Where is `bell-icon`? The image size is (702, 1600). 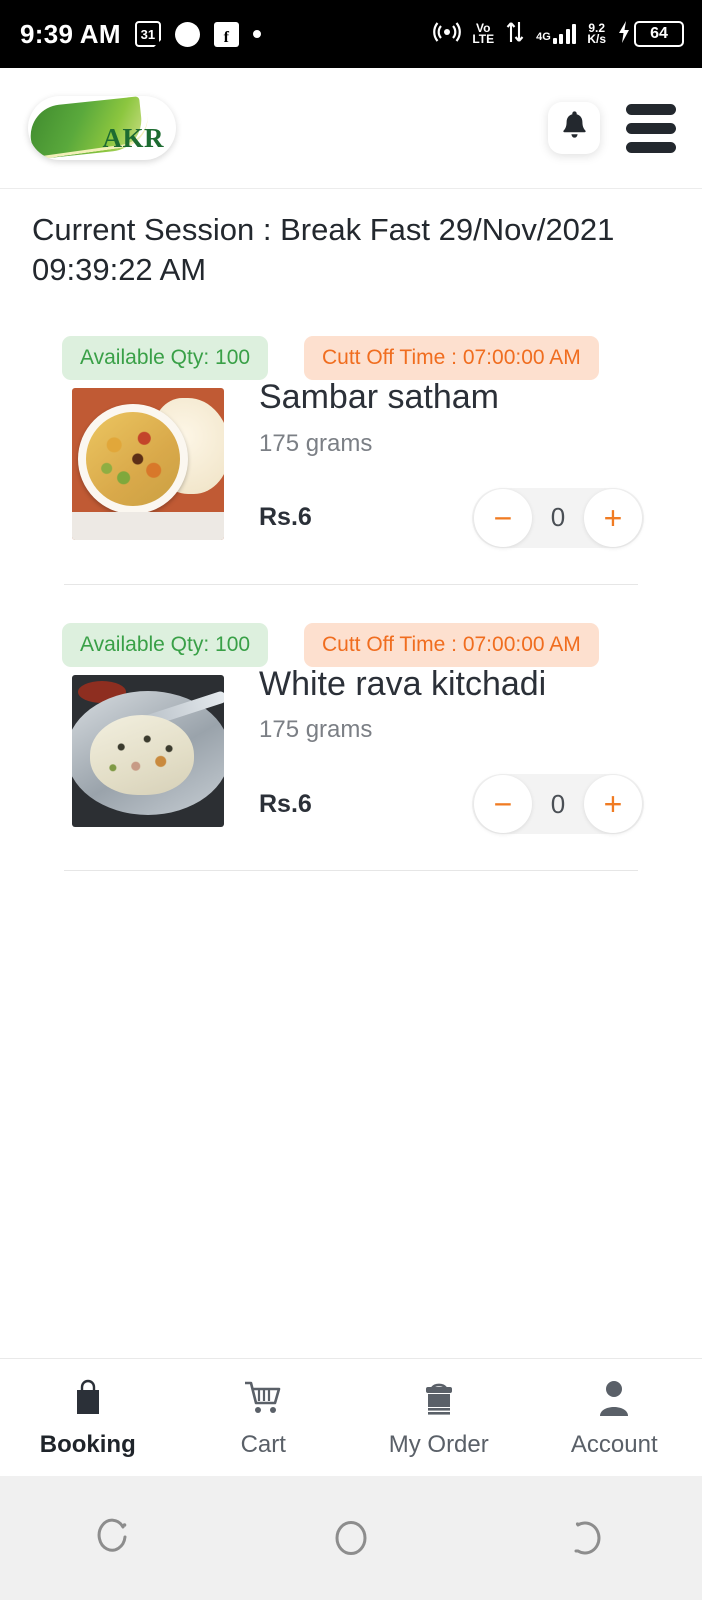
bell-icon is located at coordinates (574, 128).